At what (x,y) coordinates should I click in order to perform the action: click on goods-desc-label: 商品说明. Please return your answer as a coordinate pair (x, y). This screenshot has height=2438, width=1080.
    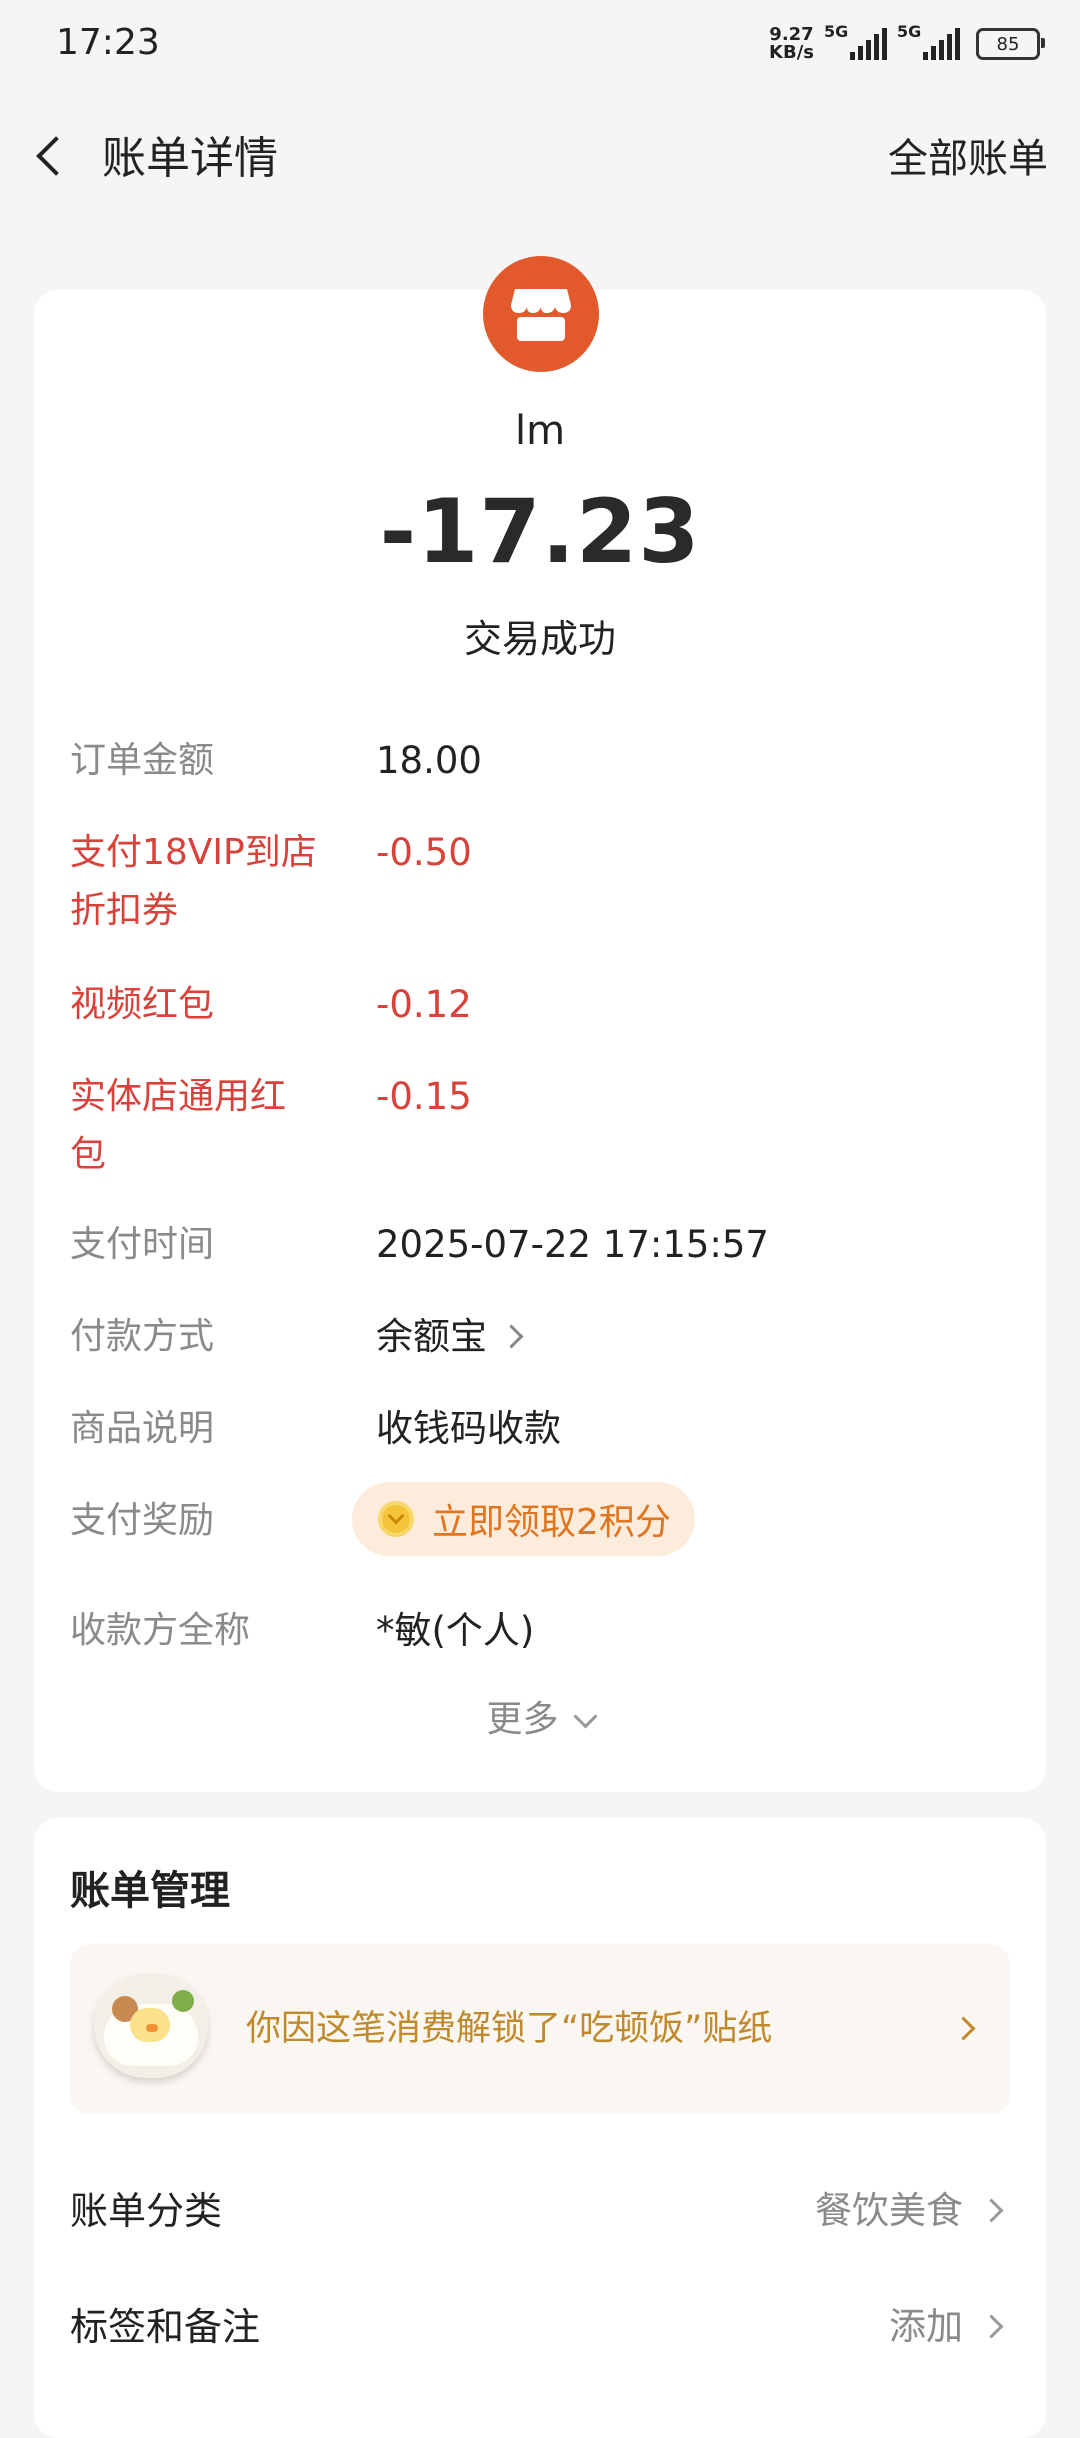
    Looking at the image, I should click on (142, 1428).